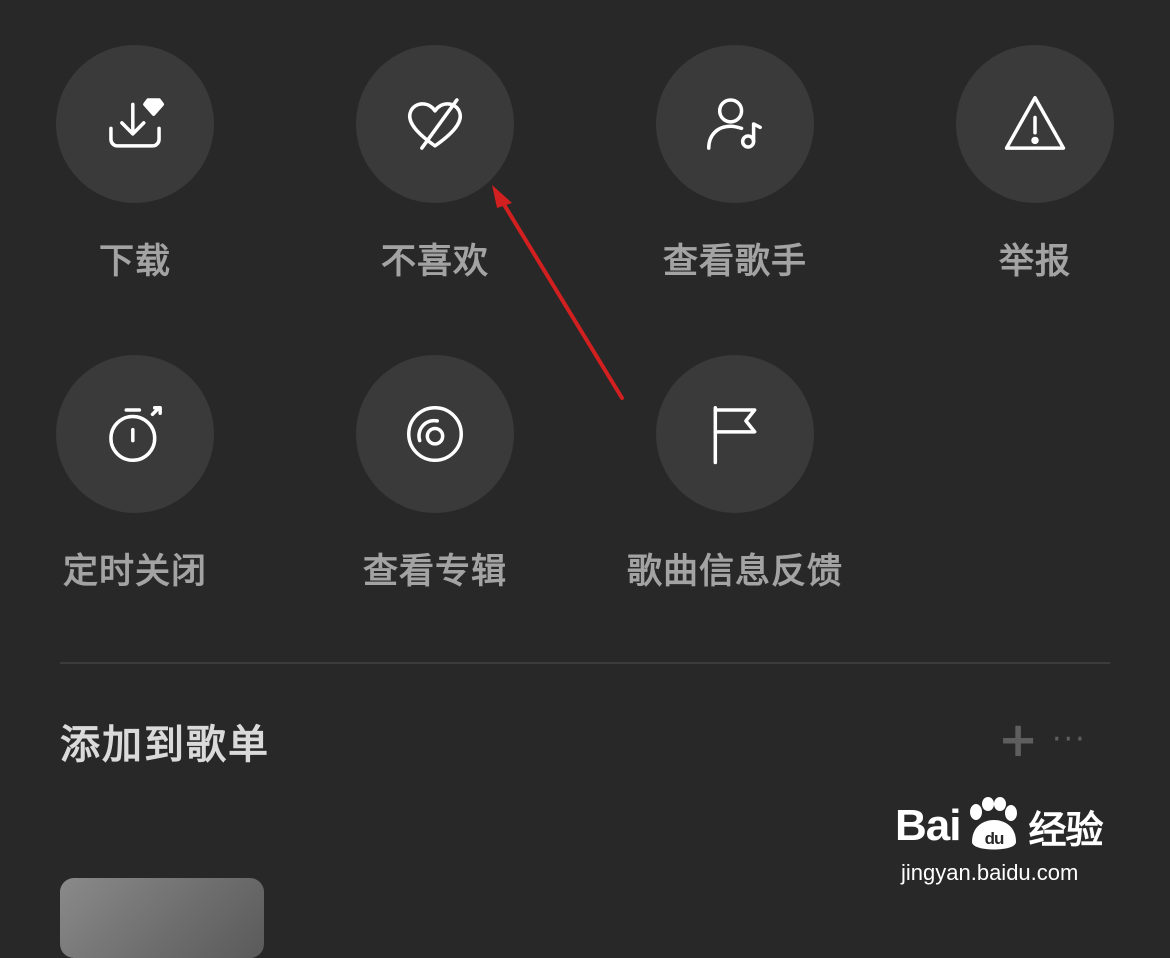 The image size is (1170, 958). I want to click on add-to-playlist-title: 添加到歌单, so click(165, 745).